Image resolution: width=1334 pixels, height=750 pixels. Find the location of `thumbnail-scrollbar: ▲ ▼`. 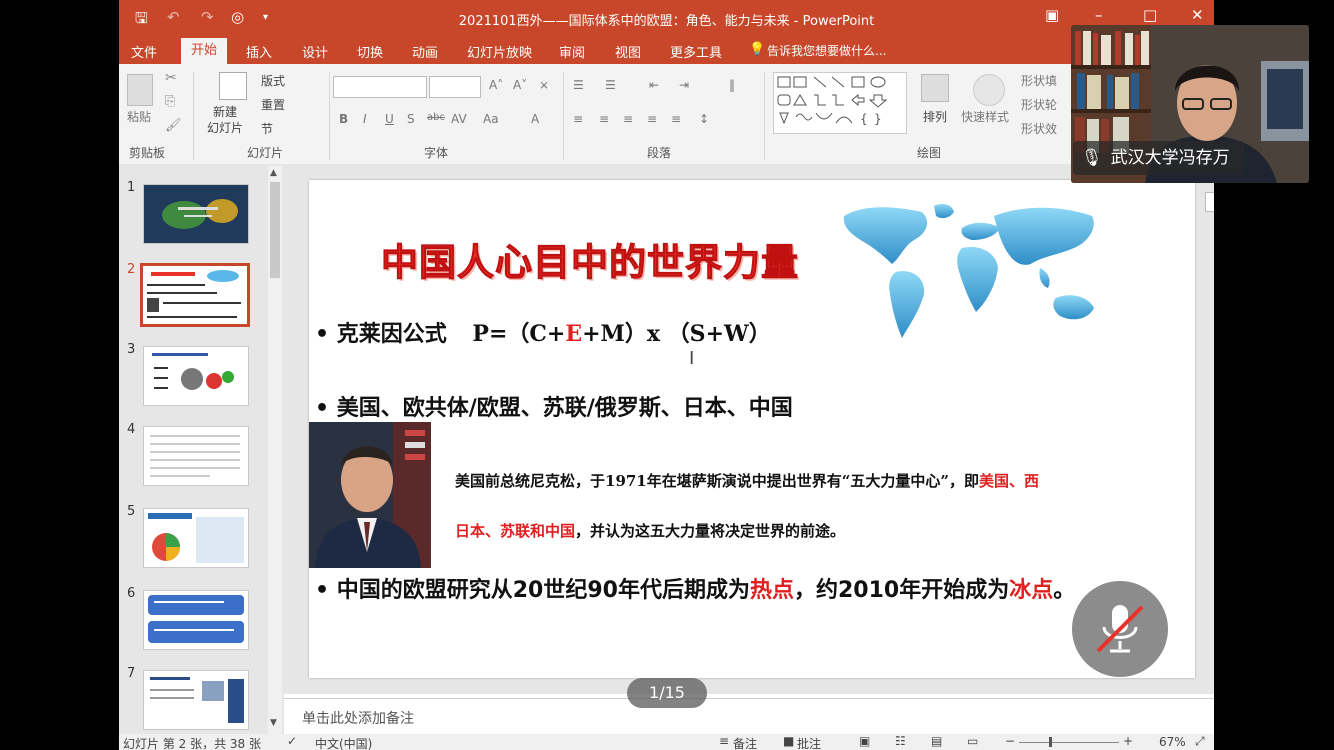

thumbnail-scrollbar: ▲ ▼ is located at coordinates (275, 450).